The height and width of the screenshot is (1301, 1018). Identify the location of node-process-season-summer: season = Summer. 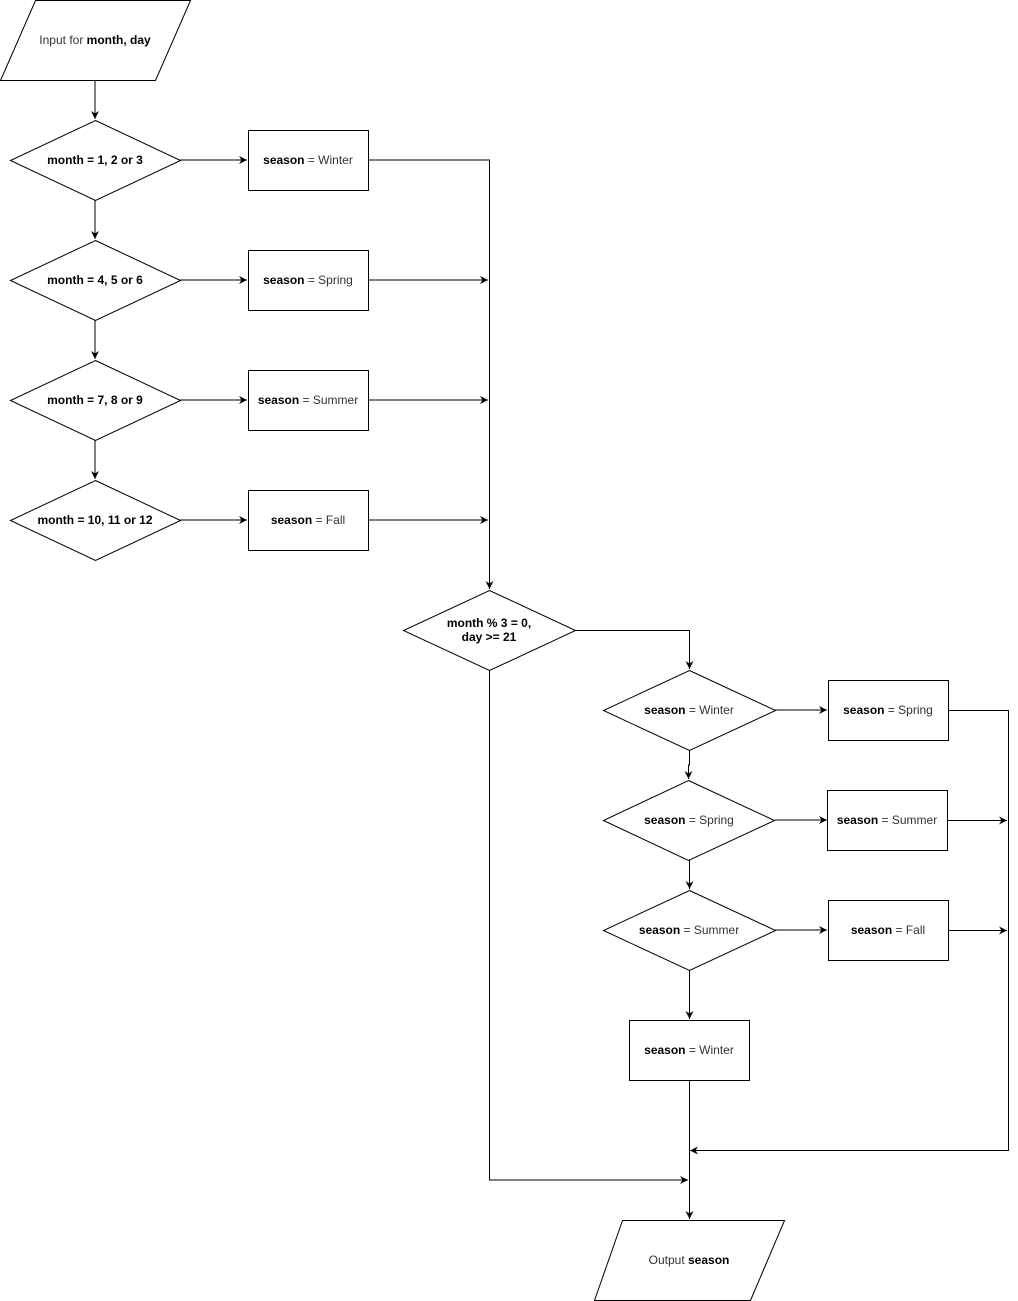
(308, 400).